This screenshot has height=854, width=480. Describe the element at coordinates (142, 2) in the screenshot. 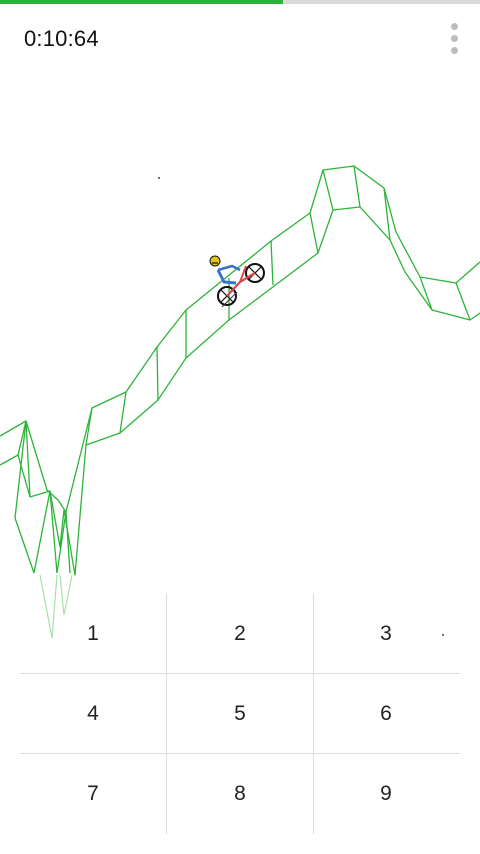

I see `level-progress-fill` at that location.